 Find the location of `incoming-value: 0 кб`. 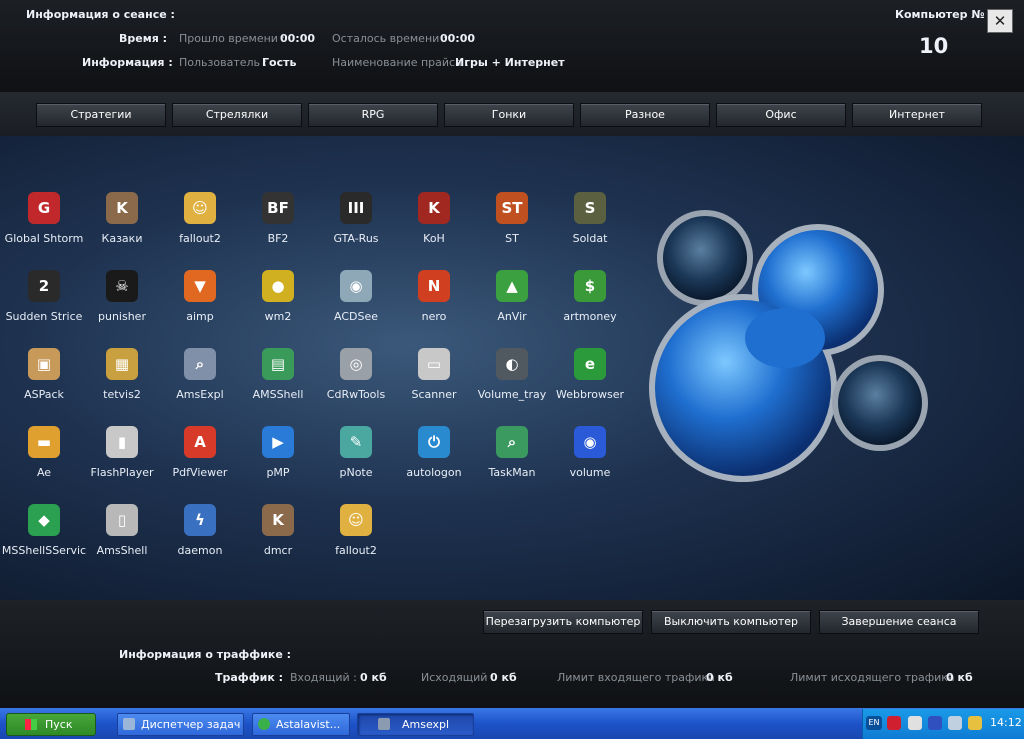

incoming-value: 0 кб is located at coordinates (373, 677).